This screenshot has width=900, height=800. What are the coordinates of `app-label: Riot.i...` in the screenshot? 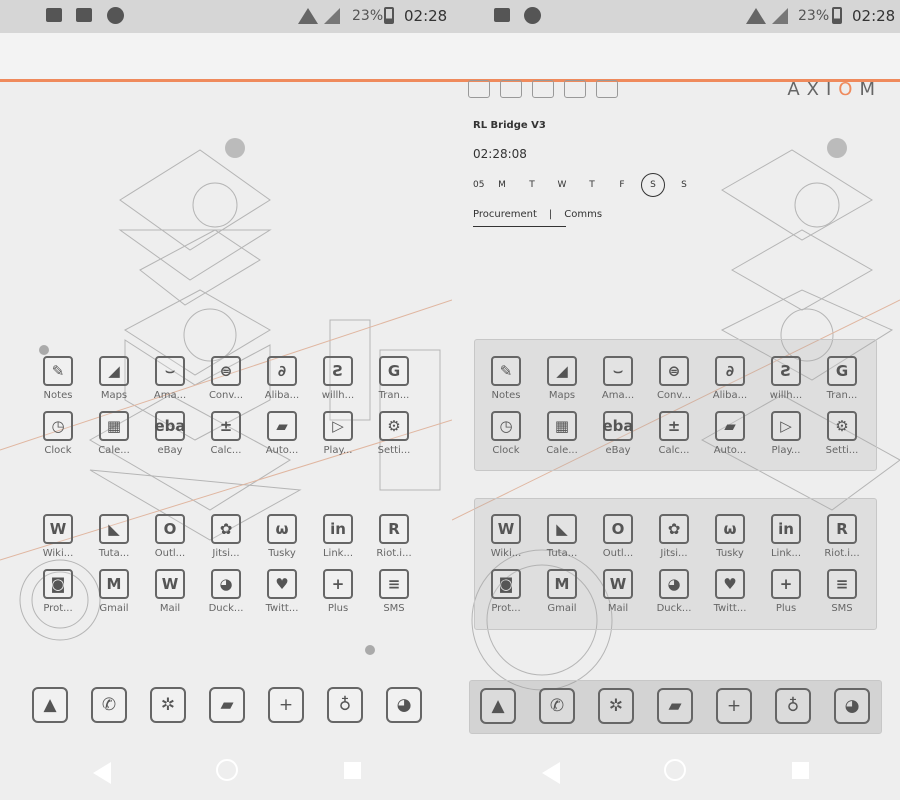 It's located at (842, 553).